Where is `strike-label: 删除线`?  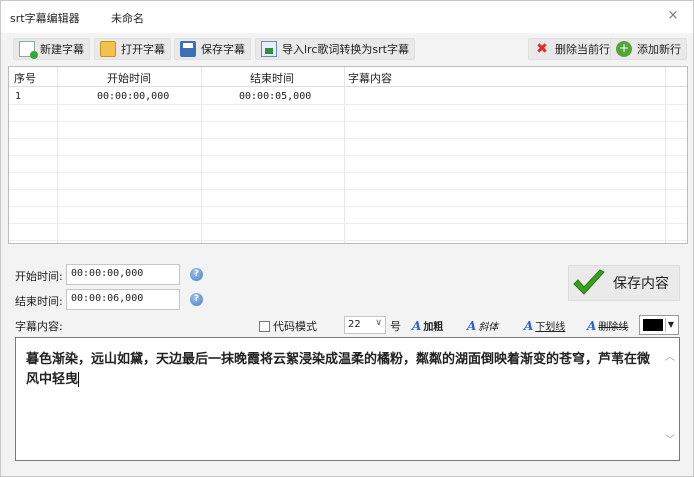 strike-label: 删除线 is located at coordinates (613, 327).